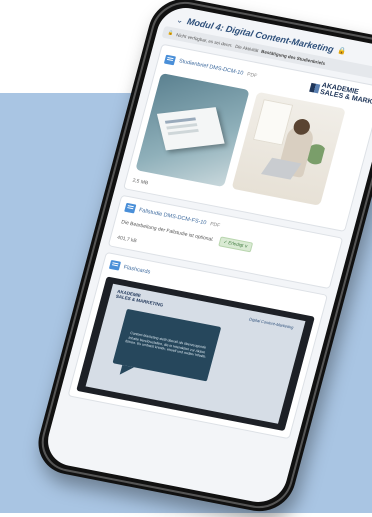 The width and height of the screenshot is (372, 517). What do you see at coordinates (211, 67) in the screenshot?
I see `activity-link: Studienbrief DMS-DCM-10` at bounding box center [211, 67].